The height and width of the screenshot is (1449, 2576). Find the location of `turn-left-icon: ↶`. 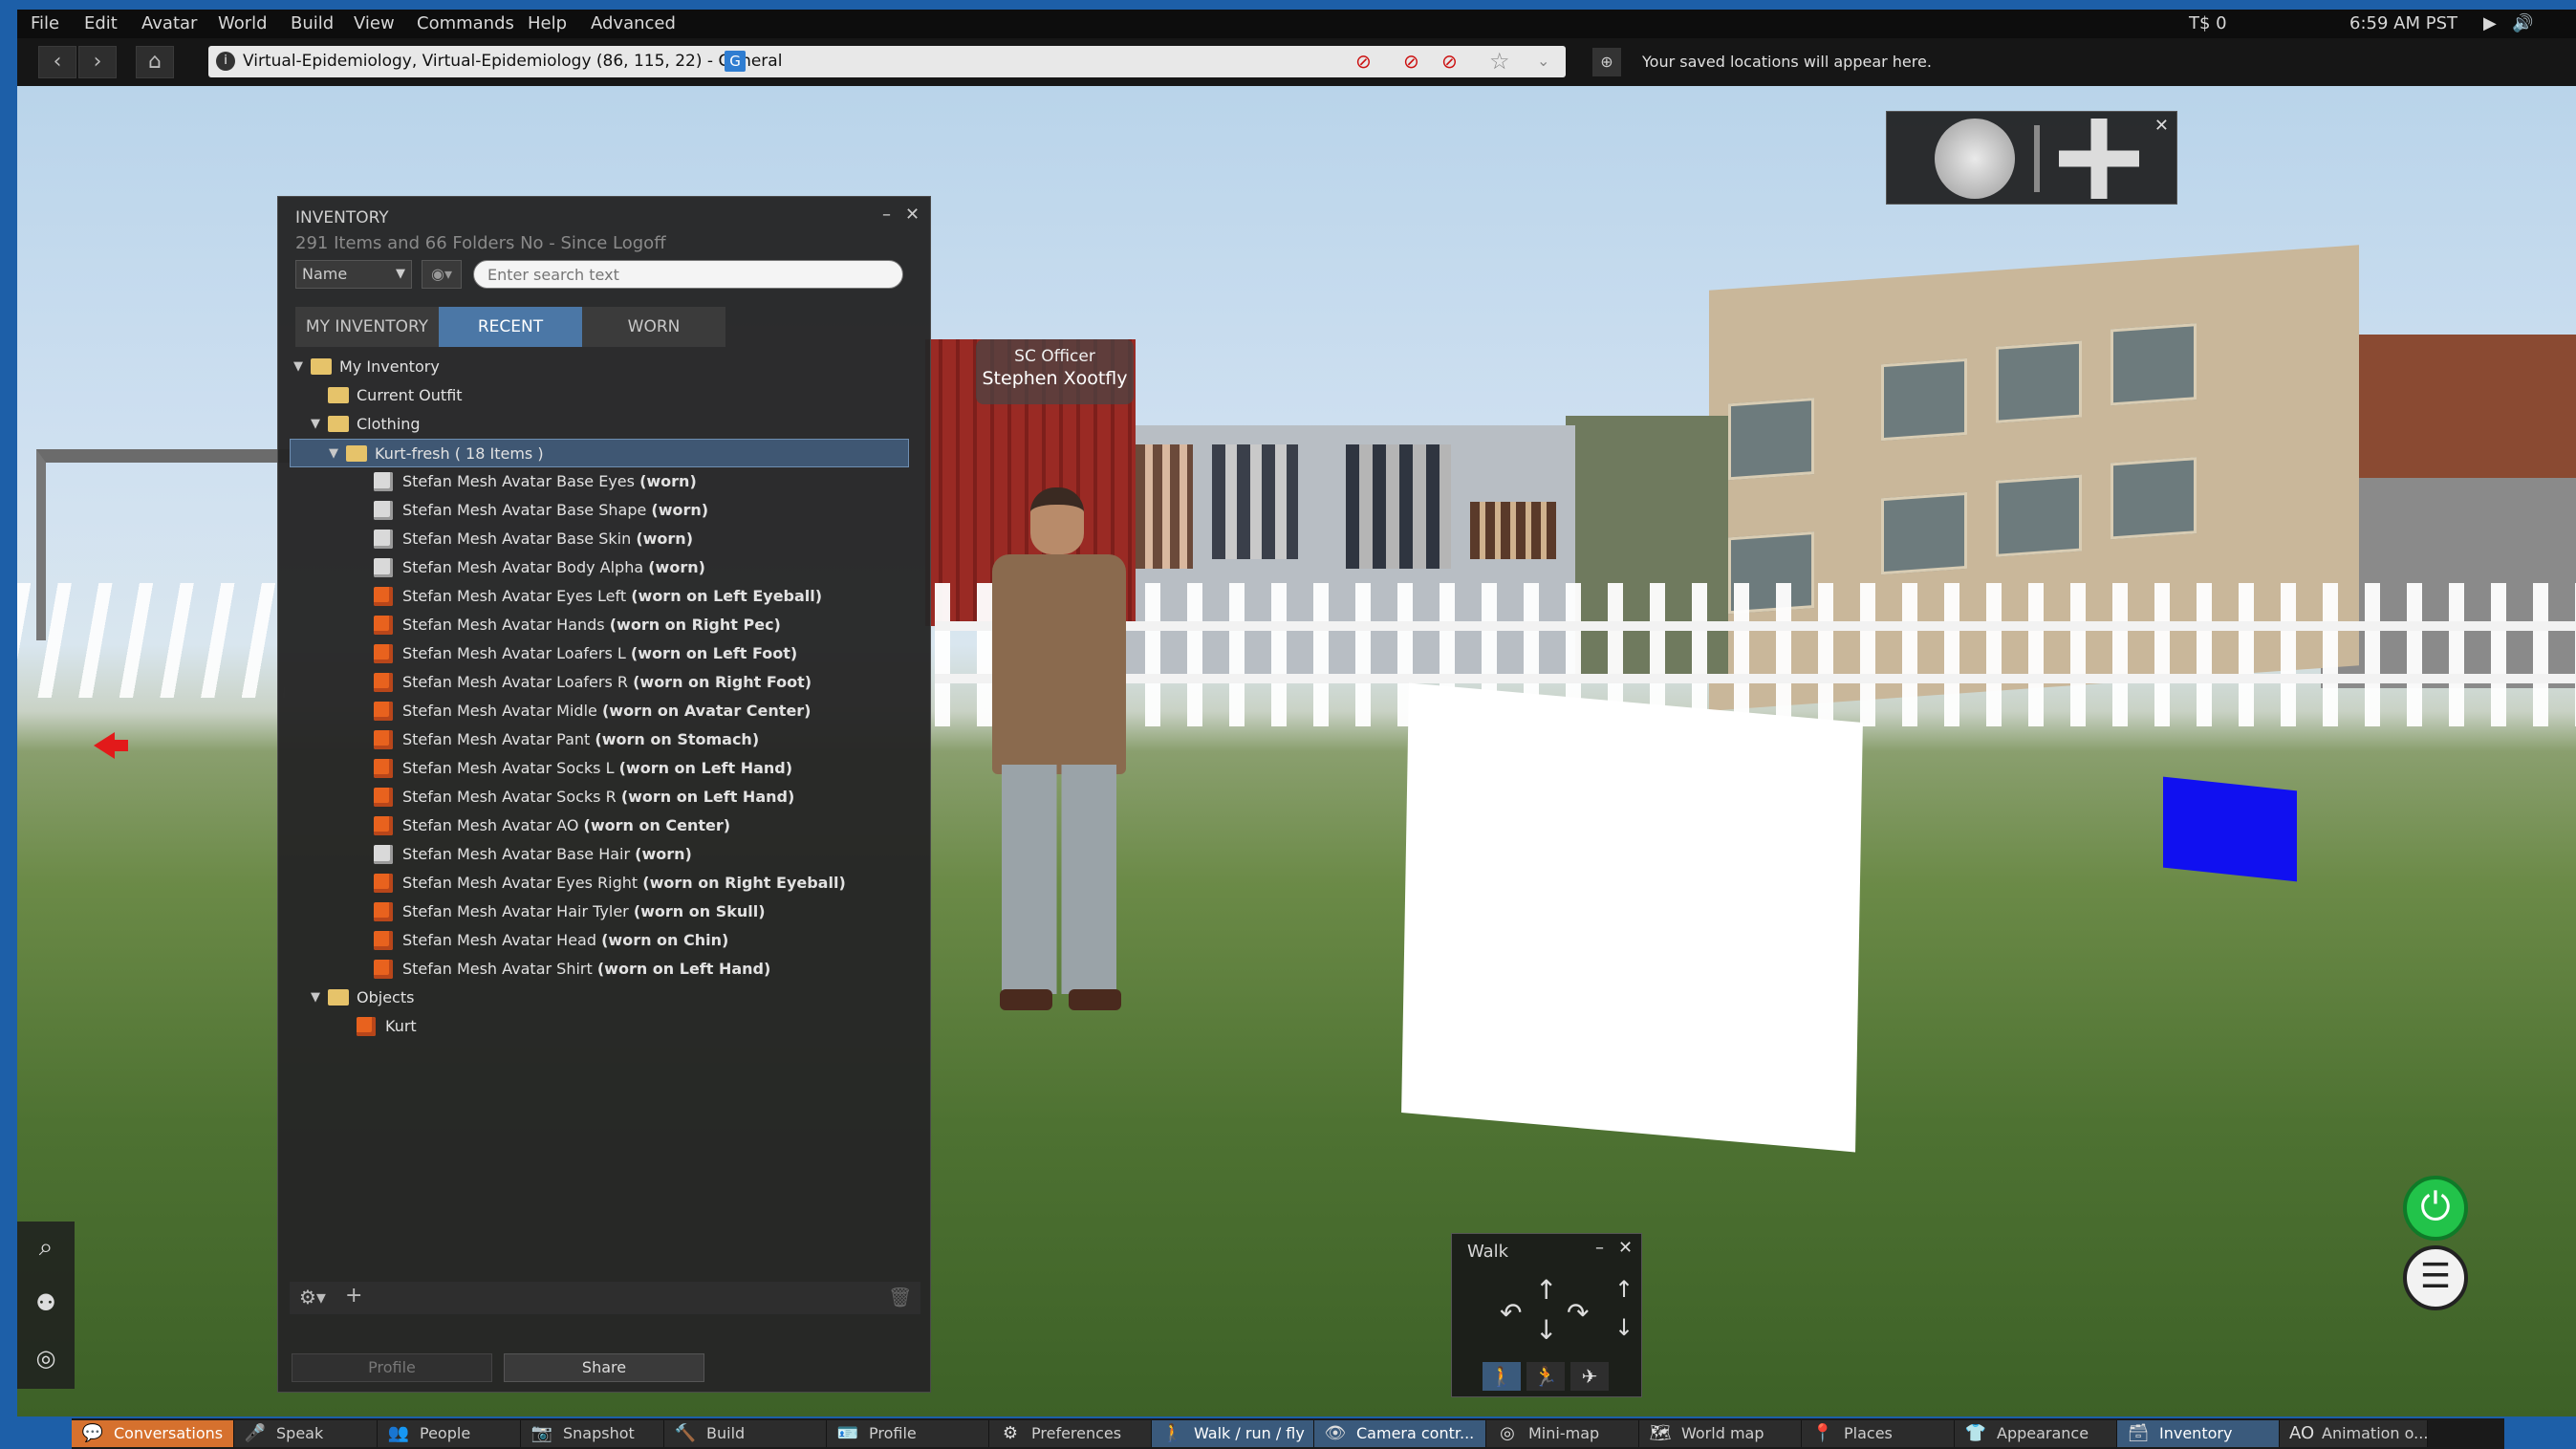

turn-left-icon: ↶ is located at coordinates (1511, 1313).